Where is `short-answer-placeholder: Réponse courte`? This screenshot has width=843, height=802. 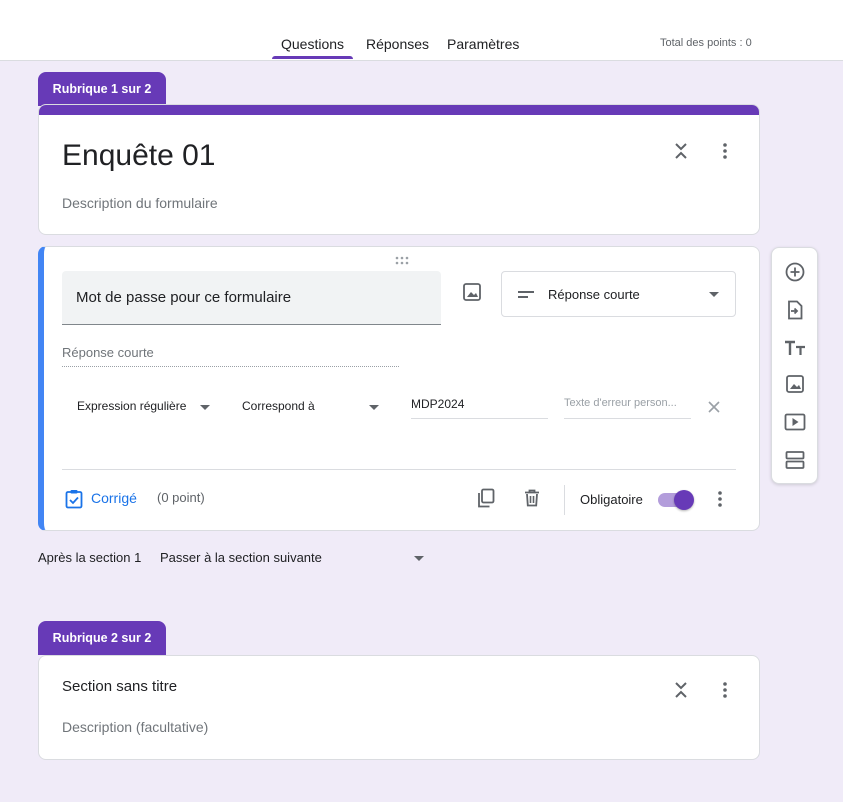 short-answer-placeholder: Réponse courte is located at coordinates (230, 356).